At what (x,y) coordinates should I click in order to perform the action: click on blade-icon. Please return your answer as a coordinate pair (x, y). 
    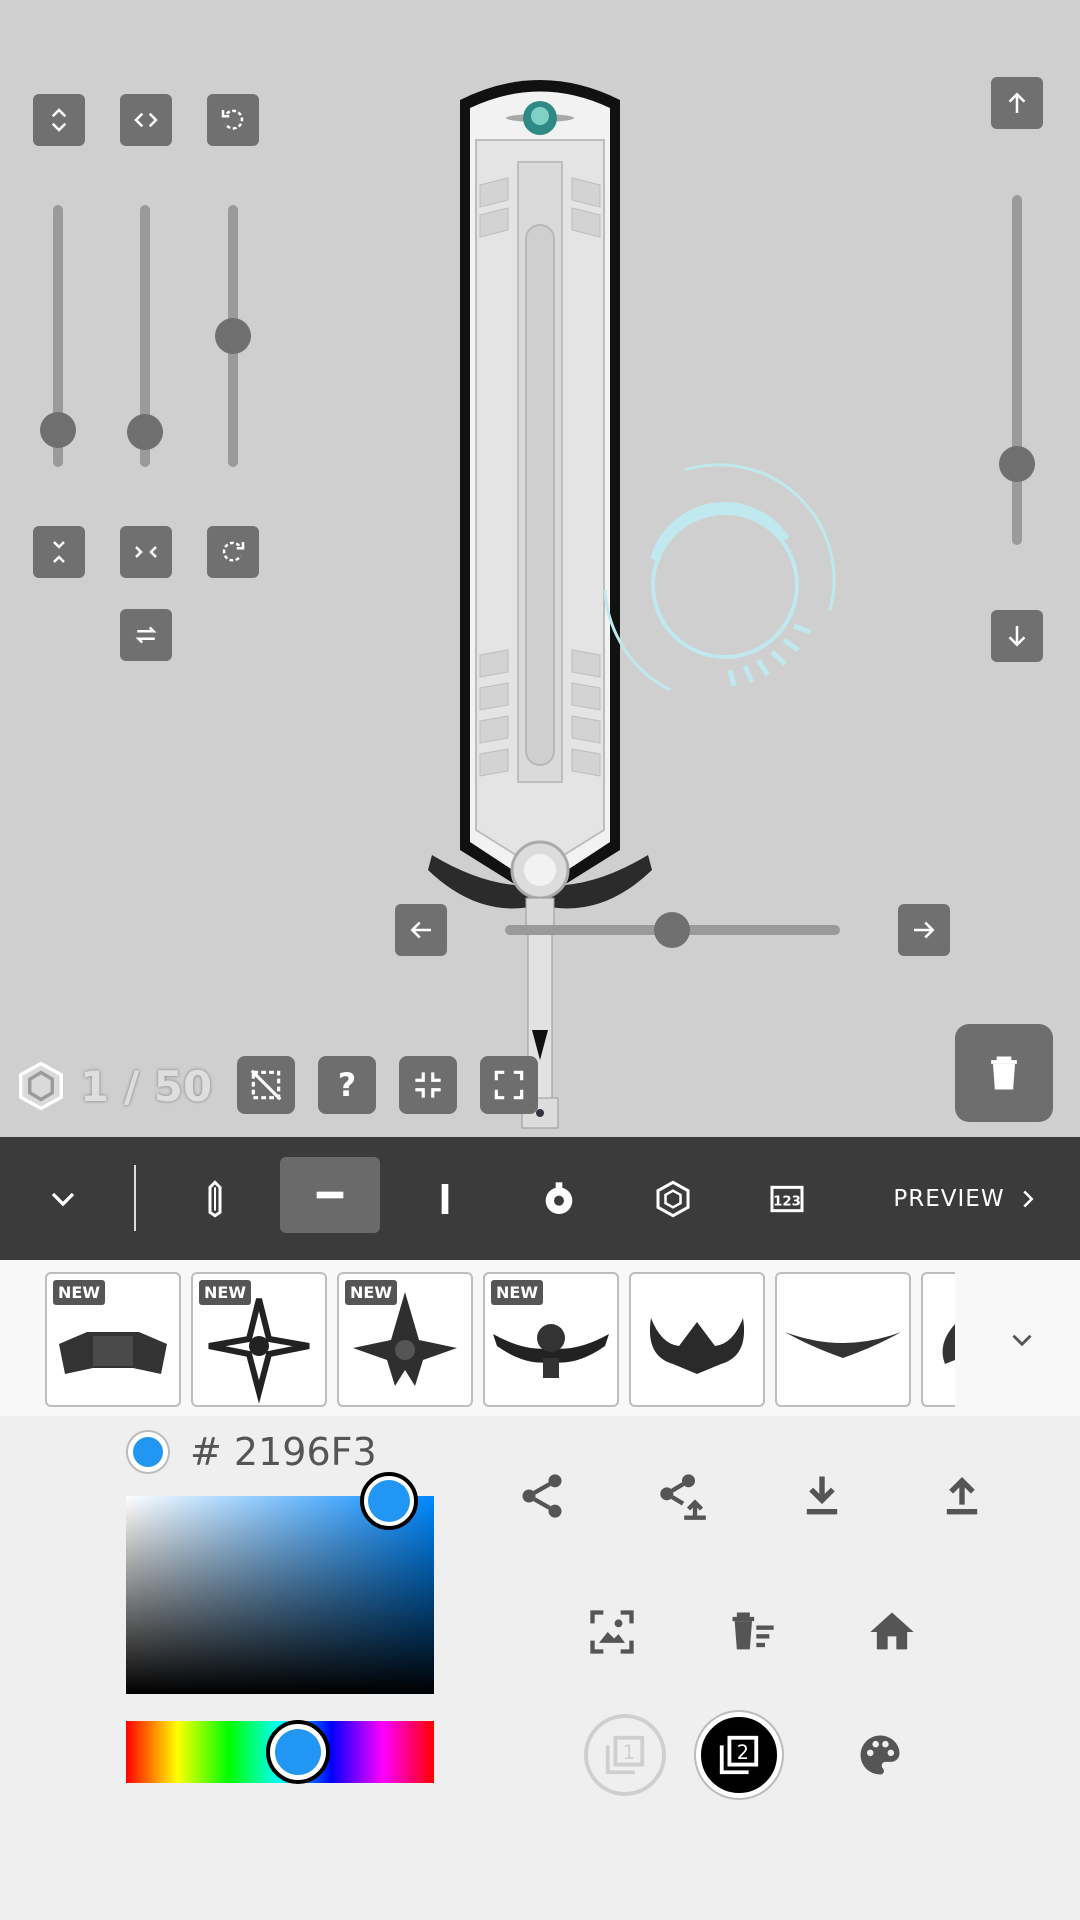
    Looking at the image, I should click on (215, 1198).